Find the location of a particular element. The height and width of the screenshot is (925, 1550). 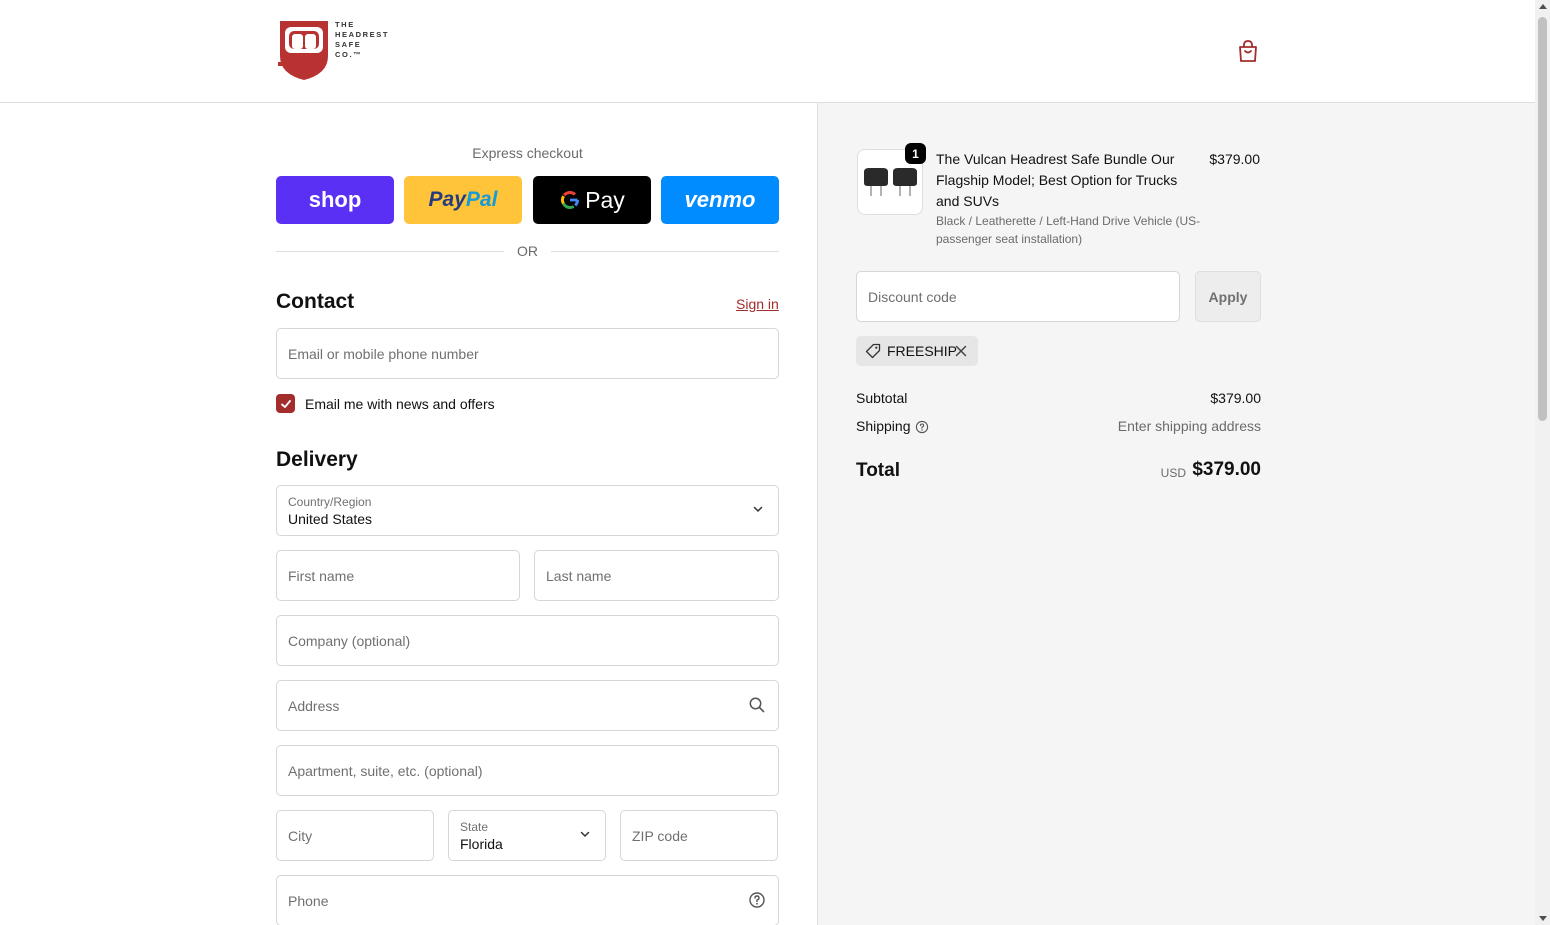

total-currency: USD is located at coordinates (1173, 473).